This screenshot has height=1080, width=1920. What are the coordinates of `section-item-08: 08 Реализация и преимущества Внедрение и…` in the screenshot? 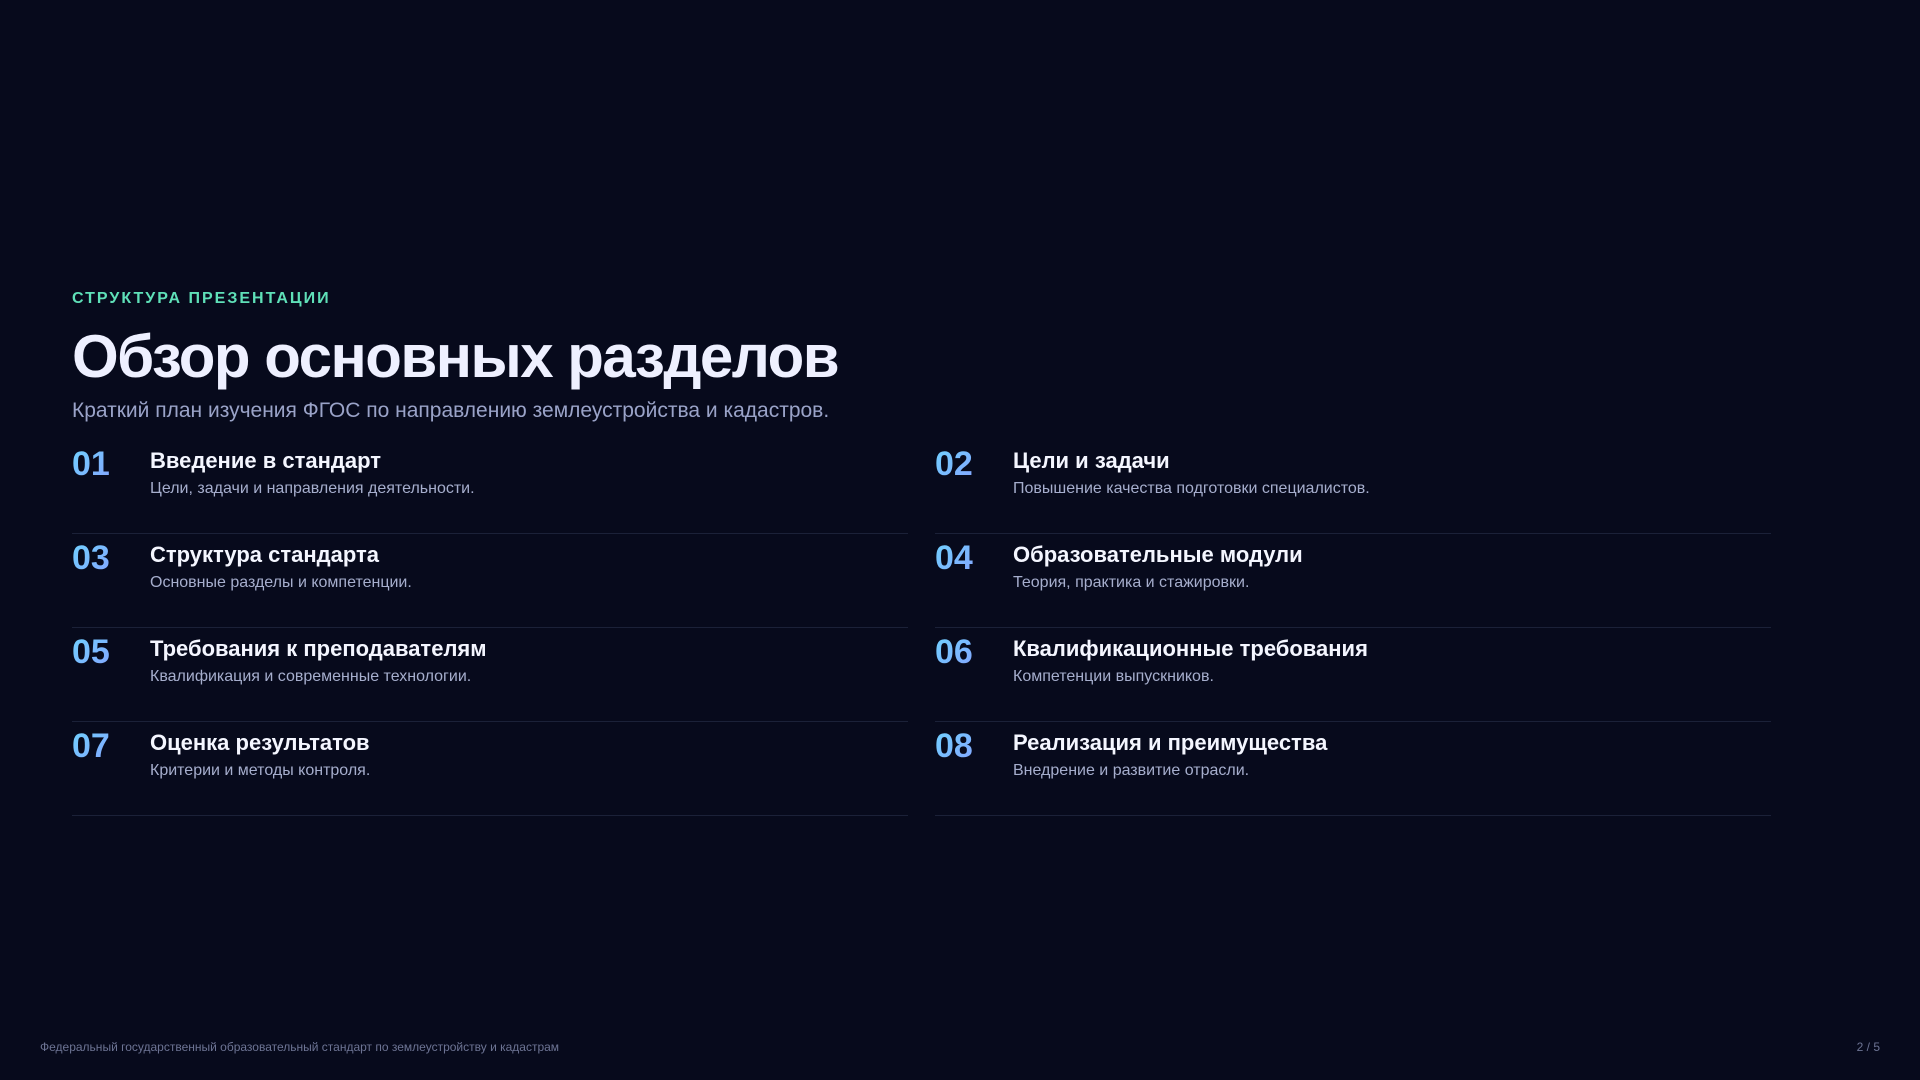 It's located at (1353, 769).